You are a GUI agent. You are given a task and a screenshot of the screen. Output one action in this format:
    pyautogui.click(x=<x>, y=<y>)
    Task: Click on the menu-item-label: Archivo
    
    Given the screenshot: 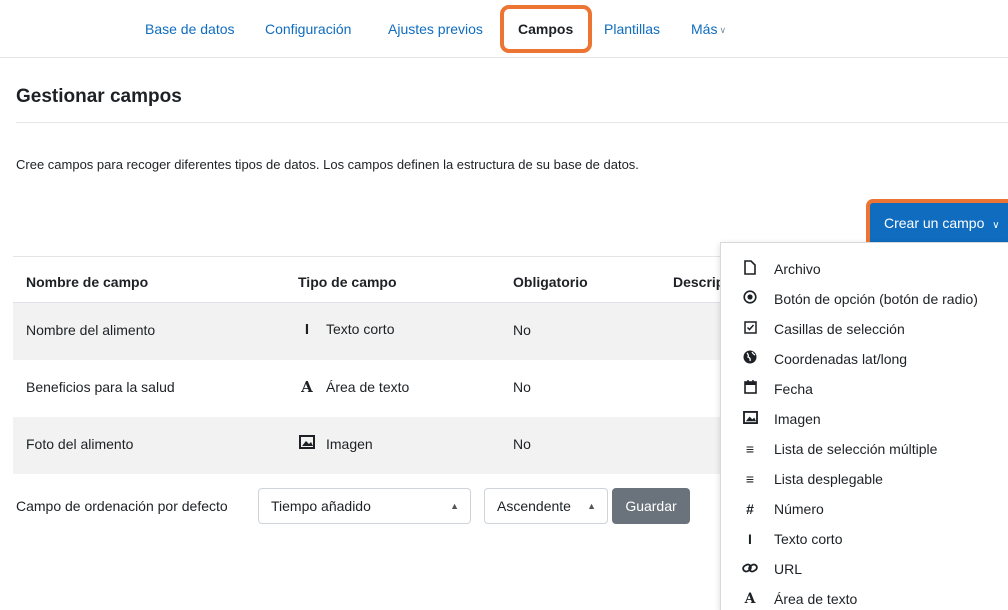 What is the action you would take?
    pyautogui.click(x=797, y=269)
    